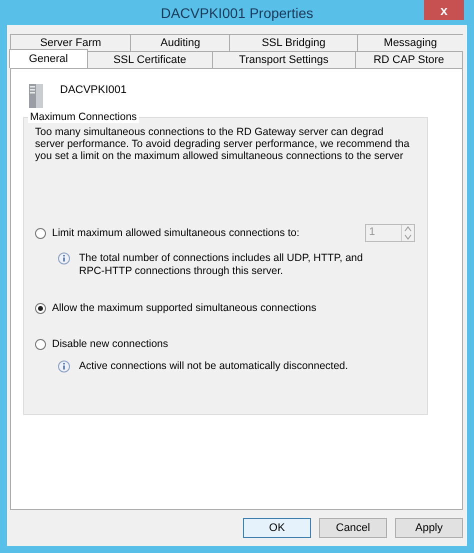 The height and width of the screenshot is (553, 474). What do you see at coordinates (221, 265) in the screenshot?
I see `info-text: The total number of connections includes all UDP, HTTP, and RPC-HTTP connections through this server.` at bounding box center [221, 265].